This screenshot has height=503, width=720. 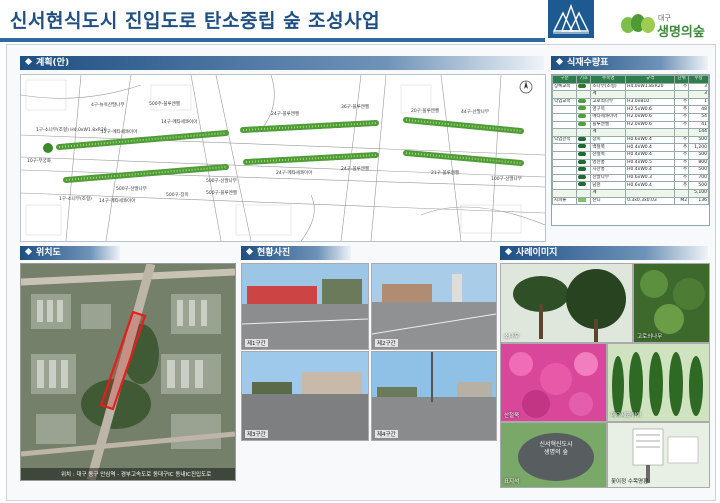 What do you see at coordinates (650, 79) in the screenshot?
I see `materials-col-header: 규격` at bounding box center [650, 79].